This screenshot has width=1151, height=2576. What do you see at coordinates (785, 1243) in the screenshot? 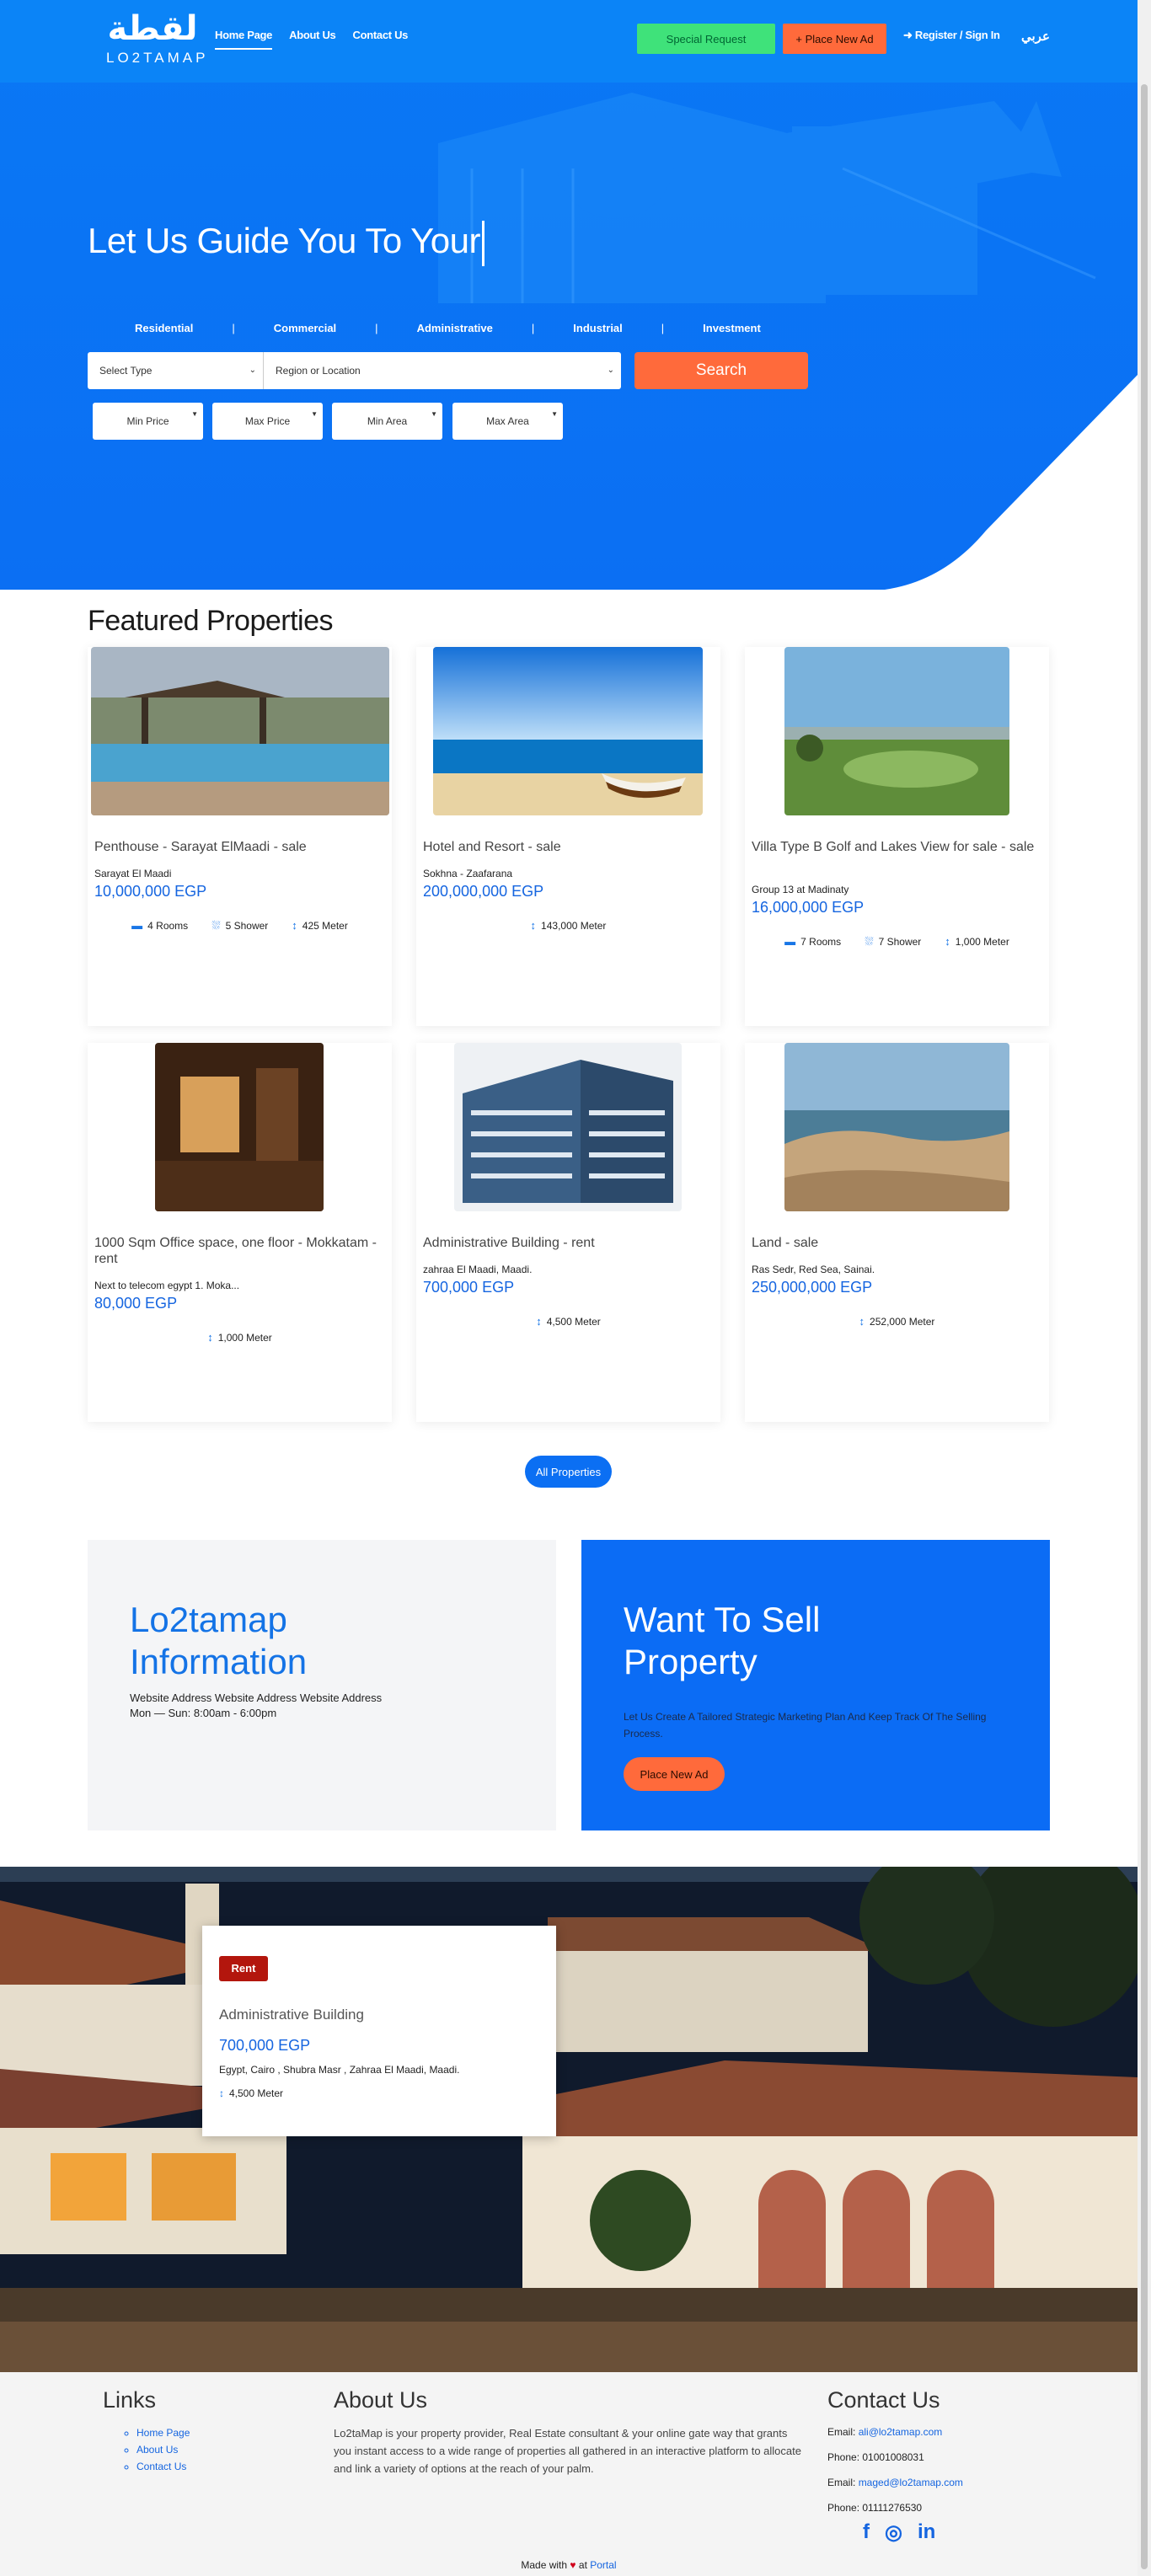
I see `card-title: Land - sale` at bounding box center [785, 1243].